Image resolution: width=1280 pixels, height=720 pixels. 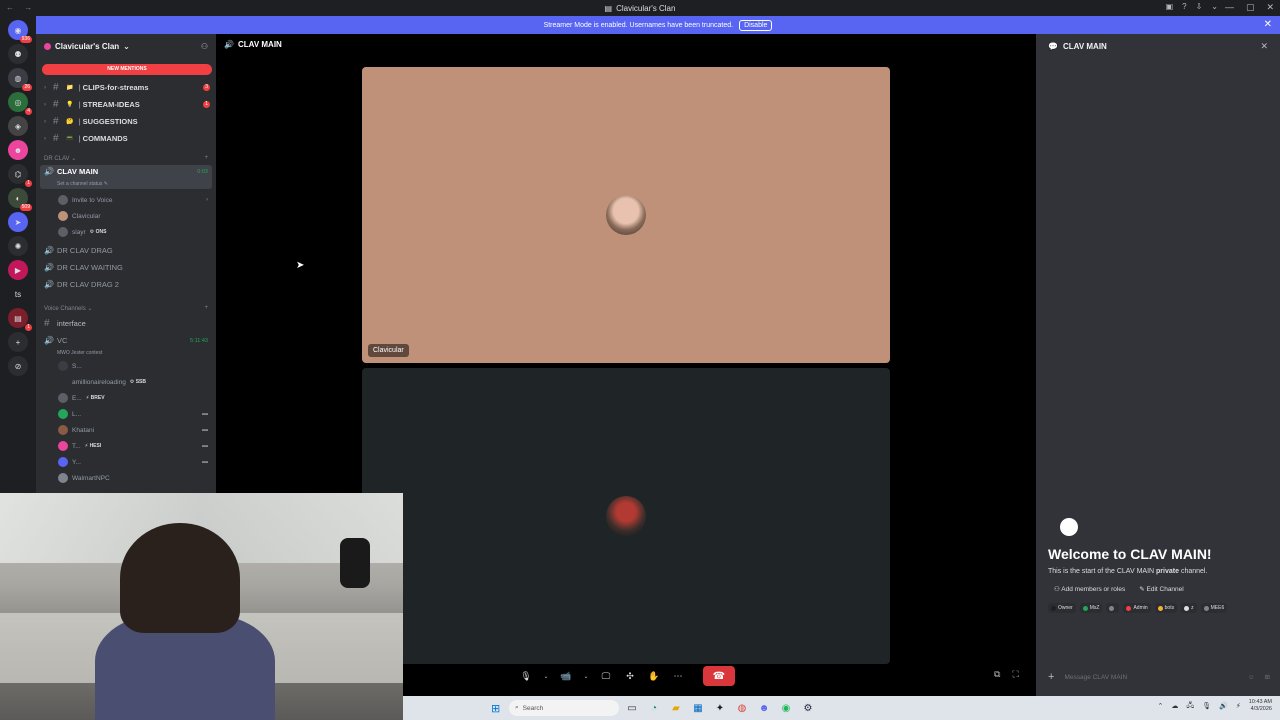 What do you see at coordinates (808, 708) in the screenshot?
I see `steam-icon: ⚙` at bounding box center [808, 708].